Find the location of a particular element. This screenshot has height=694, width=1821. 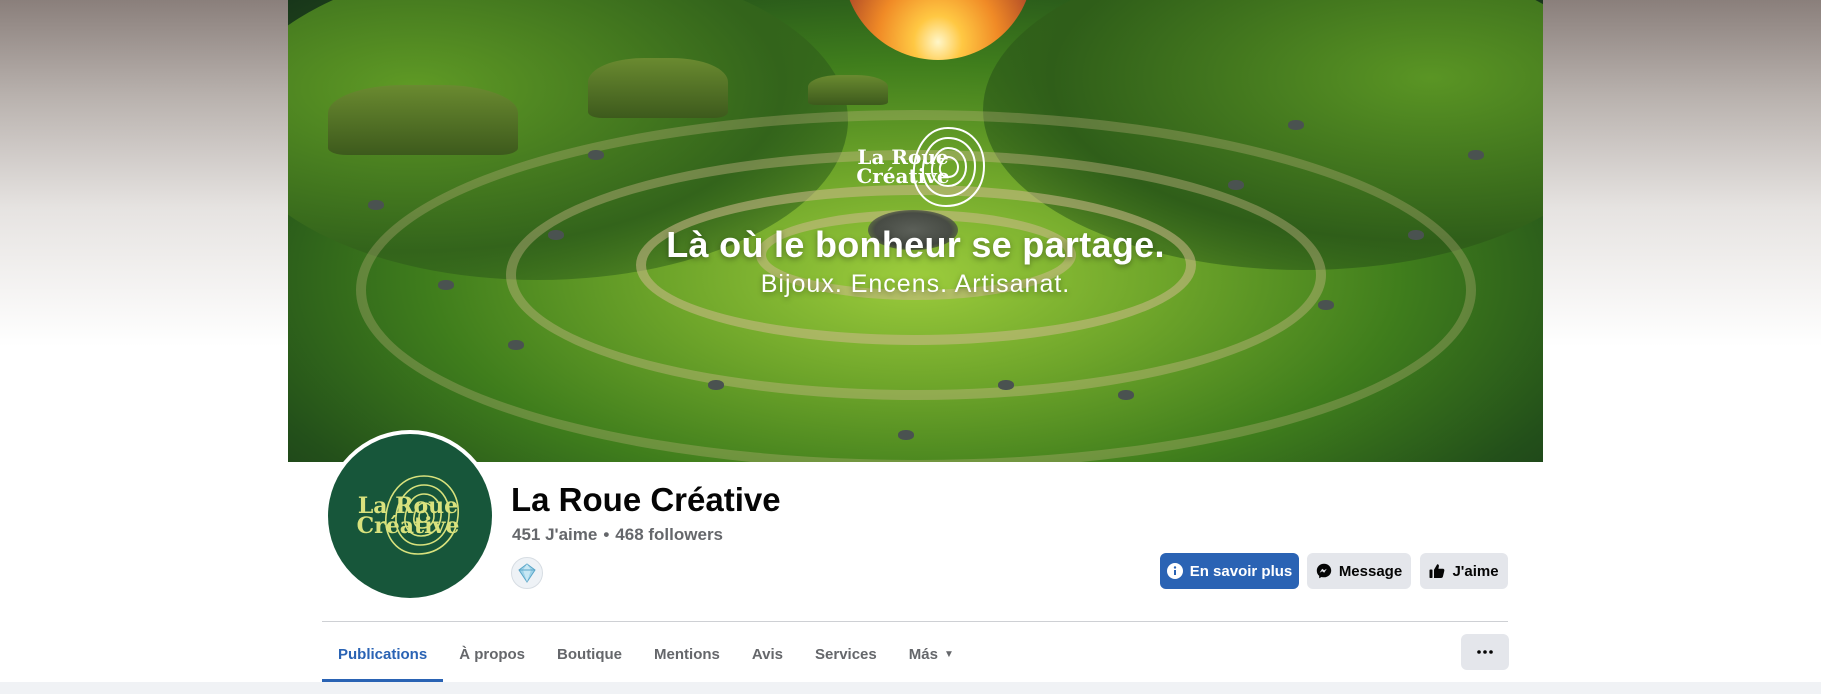

tab-a-propos: À propos is located at coordinates (492, 654).